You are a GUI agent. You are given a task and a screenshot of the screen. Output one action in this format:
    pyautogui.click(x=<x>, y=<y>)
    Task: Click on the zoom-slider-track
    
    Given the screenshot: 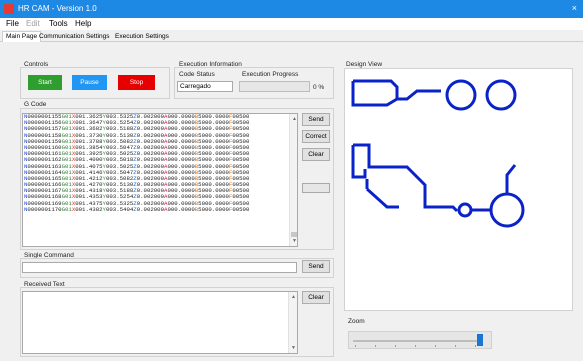 What is the action you would take?
    pyautogui.click(x=418, y=341)
    